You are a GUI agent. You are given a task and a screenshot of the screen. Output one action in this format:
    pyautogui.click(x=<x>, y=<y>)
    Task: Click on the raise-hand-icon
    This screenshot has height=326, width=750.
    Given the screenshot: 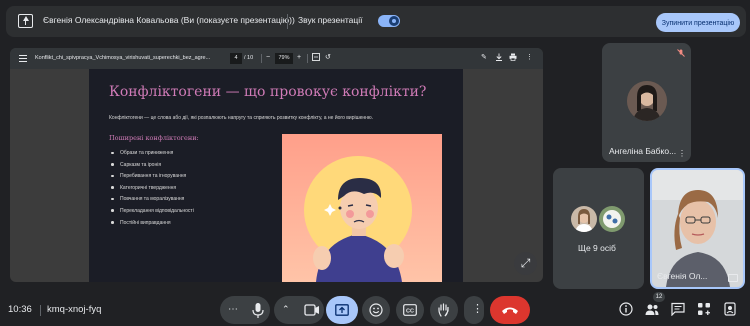 What is the action you would take?
    pyautogui.click(x=443, y=310)
    